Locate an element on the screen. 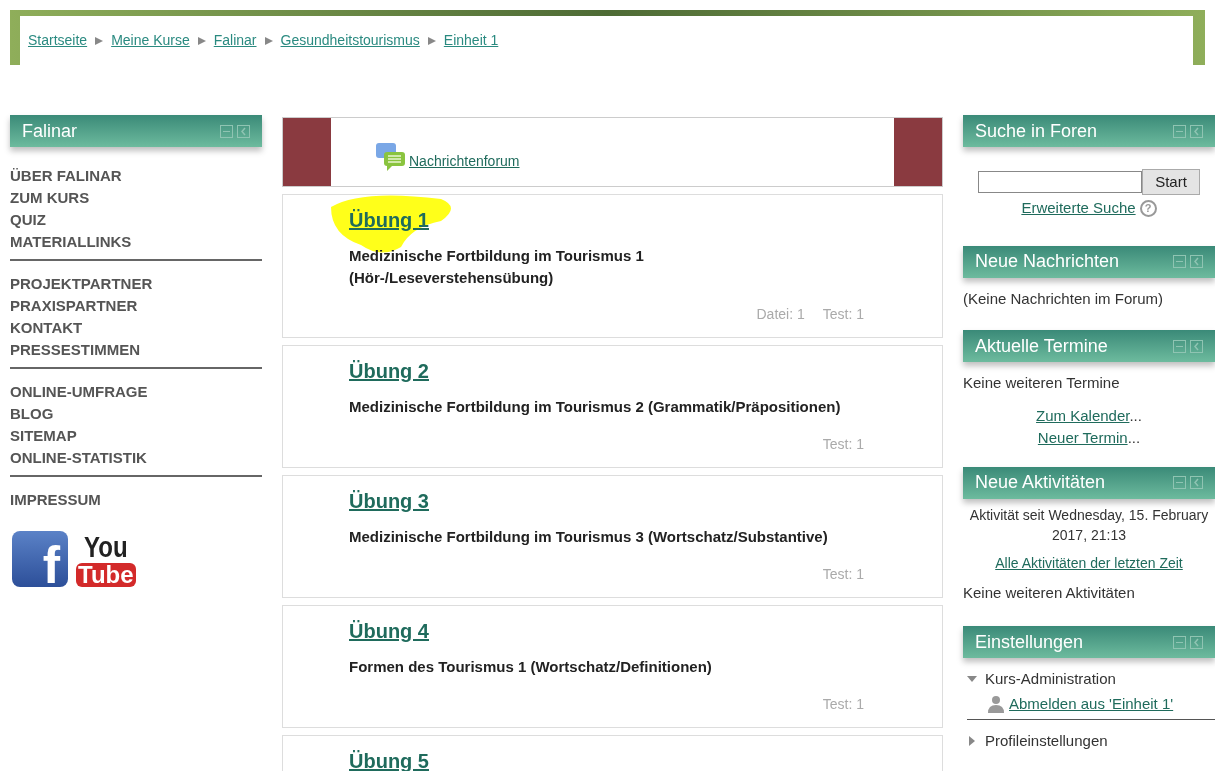 This screenshot has height=771, width=1215. section-description: Medizinische Fortbildung im Tourismus 1 is located at coordinates (497, 256).